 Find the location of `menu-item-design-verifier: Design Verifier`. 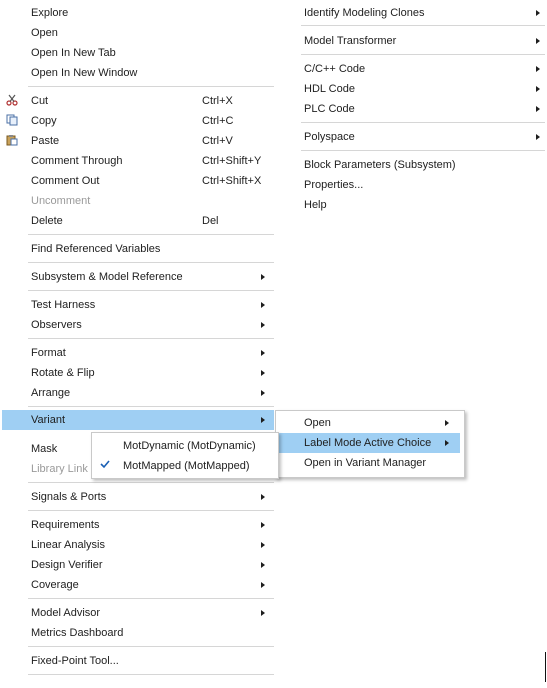

menu-item-design-verifier: Design Verifier is located at coordinates (151, 565).